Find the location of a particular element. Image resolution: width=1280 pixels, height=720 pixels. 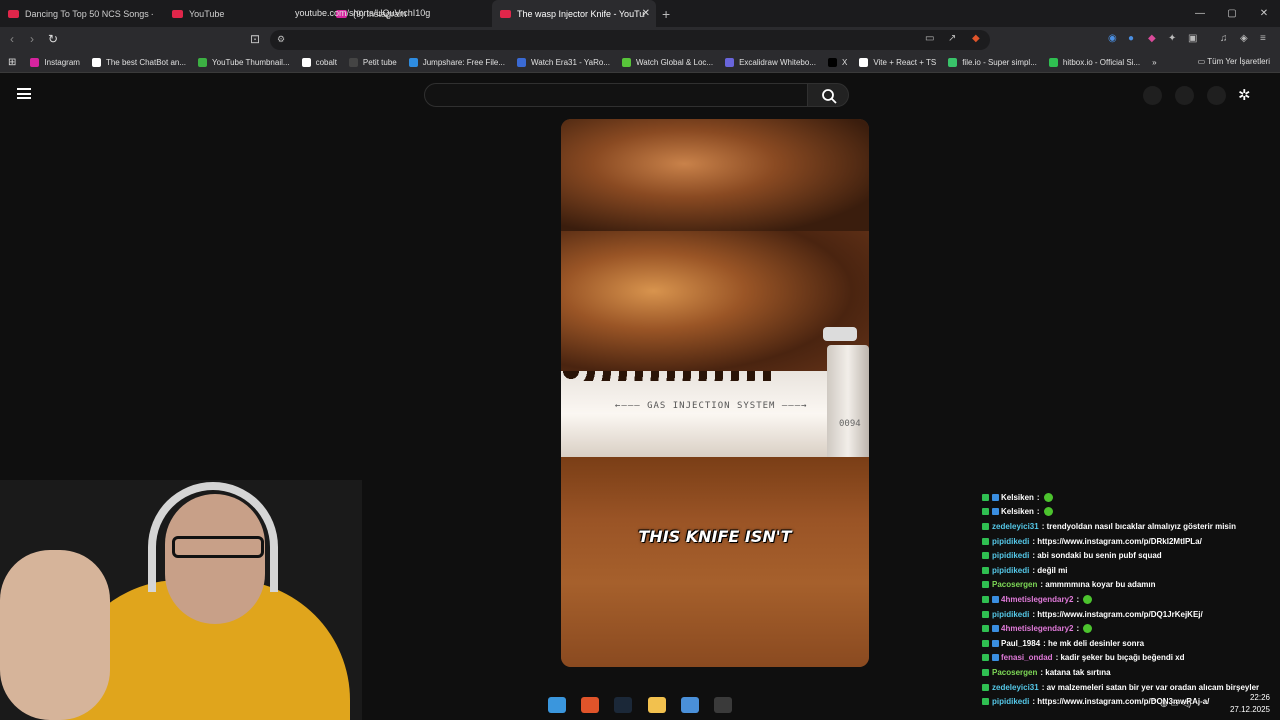

chat-username: fenasi_ondad is located at coordinates (1027, 657).